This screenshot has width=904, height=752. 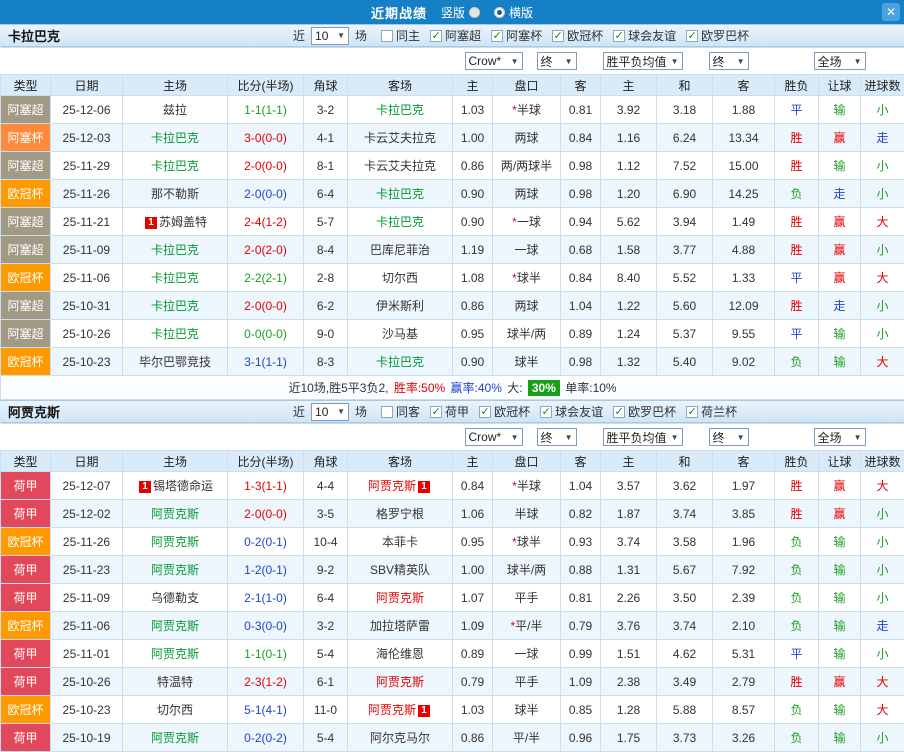 What do you see at coordinates (744, 513) in the screenshot?
I see `mean-away-cell: 3.85` at bounding box center [744, 513].